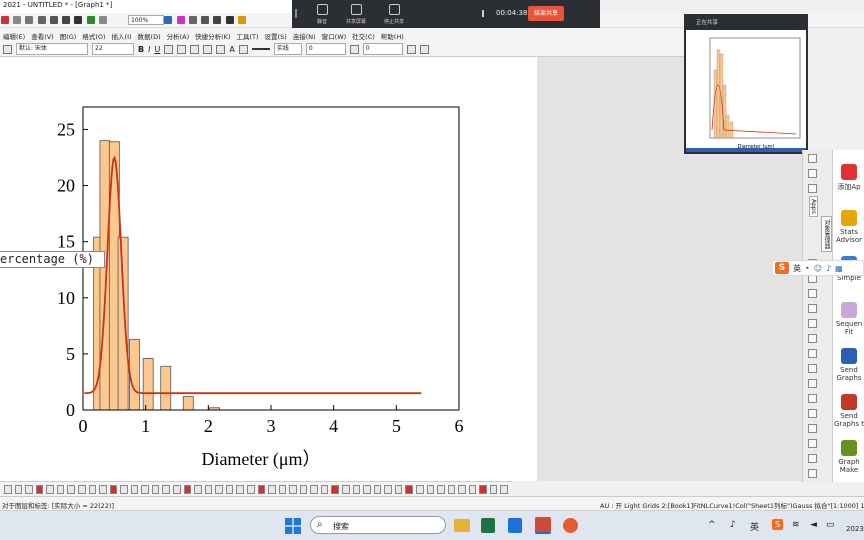 Image resolution: width=864 pixels, height=540 pixels. What do you see at coordinates (182, 49) in the screenshot?
I see `subscript-icon` at bounding box center [182, 49].